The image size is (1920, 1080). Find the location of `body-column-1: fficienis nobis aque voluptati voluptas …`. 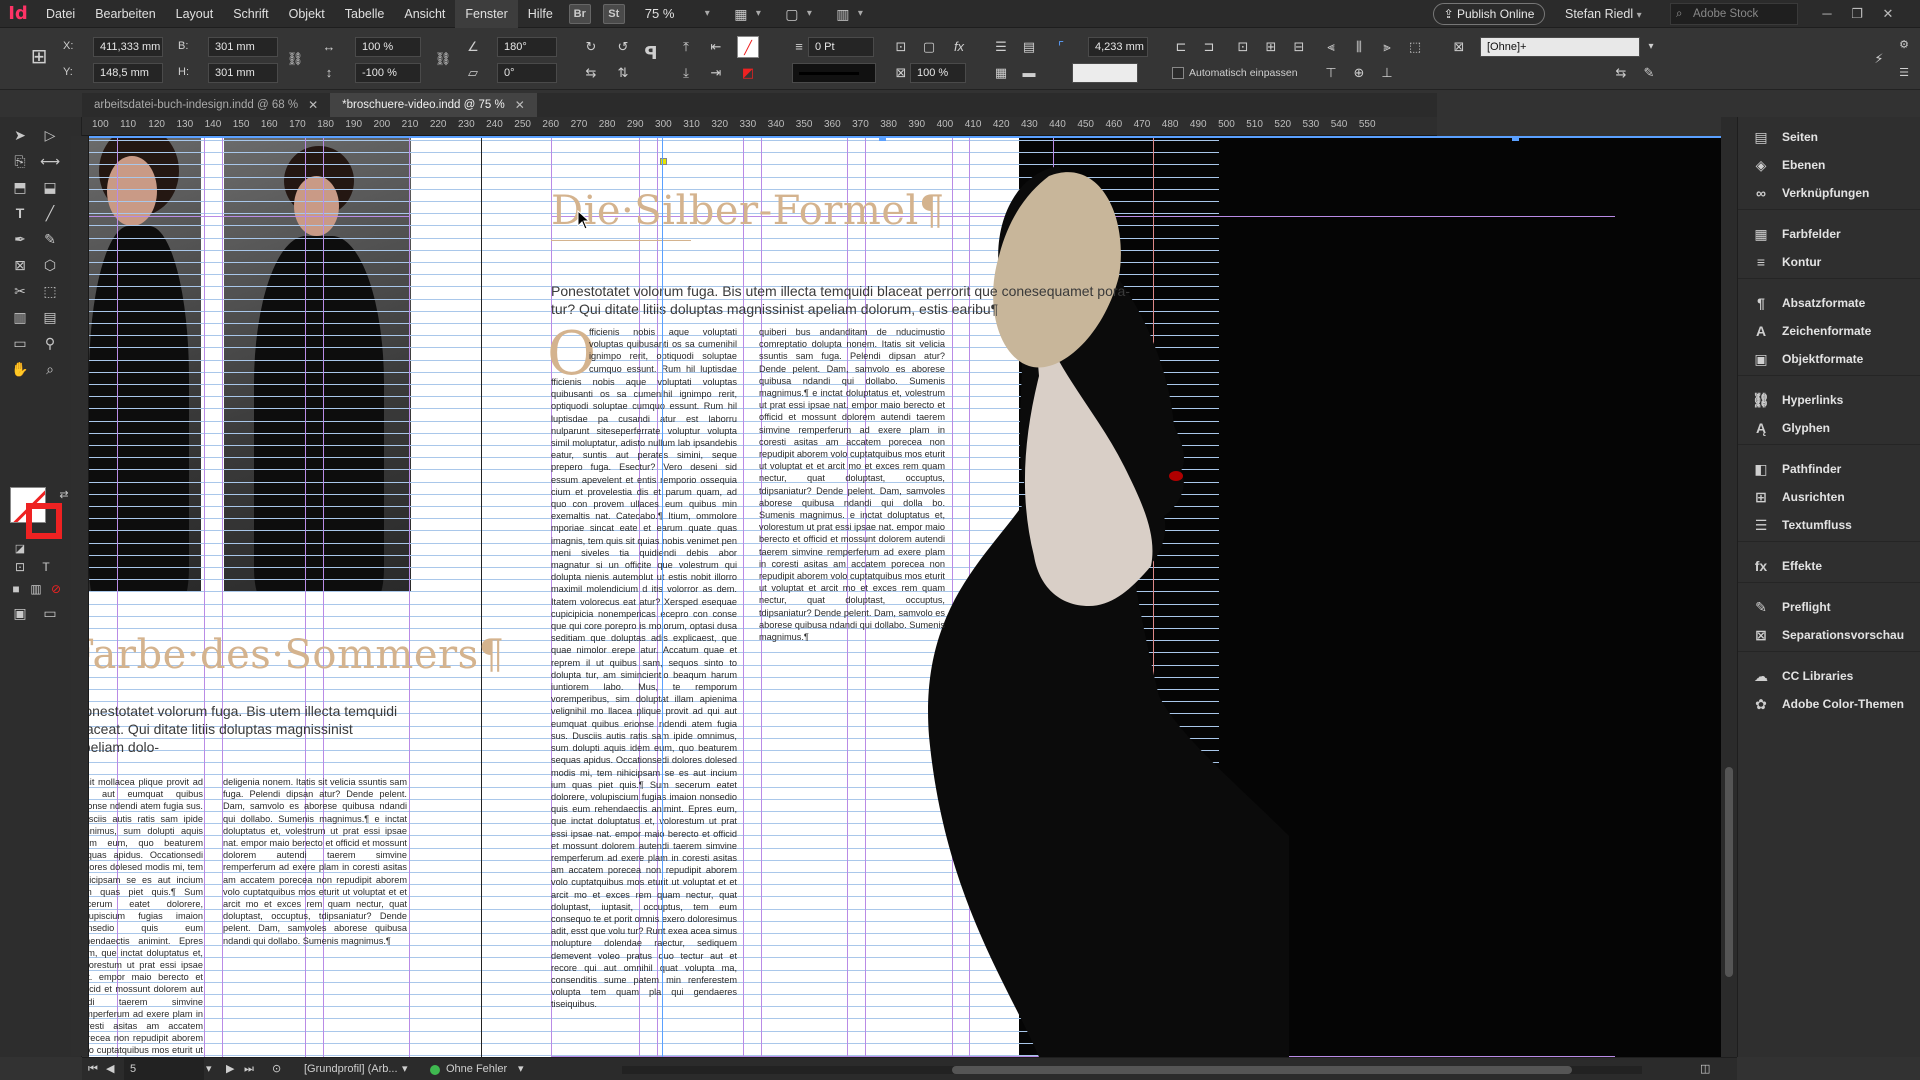

body-column-1: fficienis nobis aque voluptati voluptas … is located at coordinates (644, 716).